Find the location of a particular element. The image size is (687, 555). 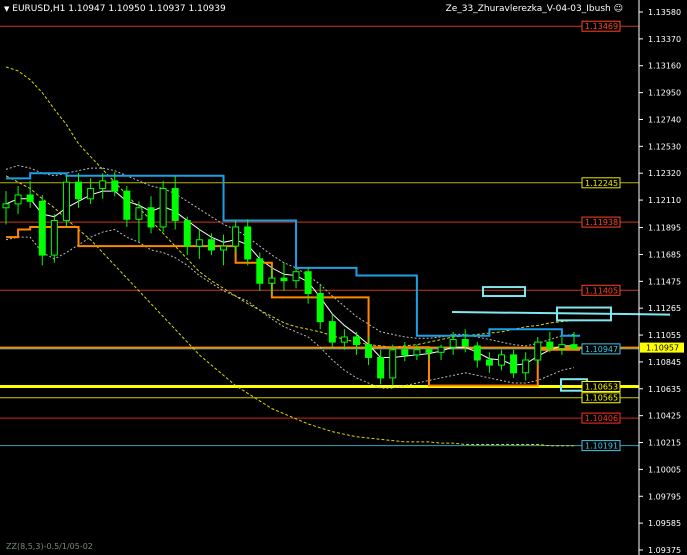

indicator-header: Ze_33_Zhuravlerezka_V-04-03_Ibush ☺ is located at coordinates (534, 9).